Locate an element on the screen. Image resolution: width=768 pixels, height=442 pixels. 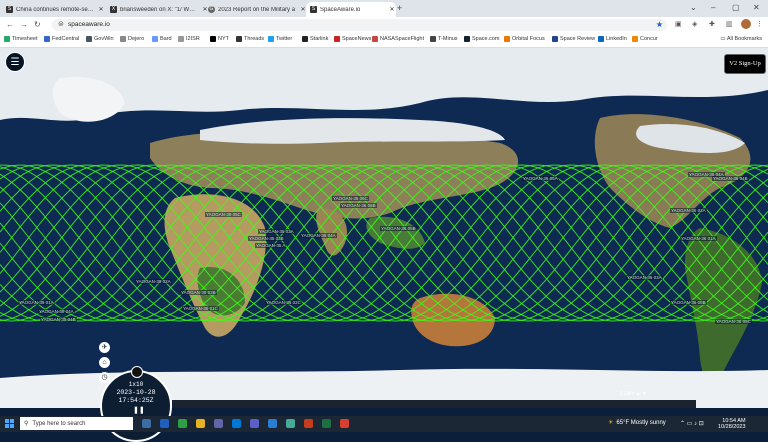
bookmark-item: Dejero is located at coordinates (132, 39).